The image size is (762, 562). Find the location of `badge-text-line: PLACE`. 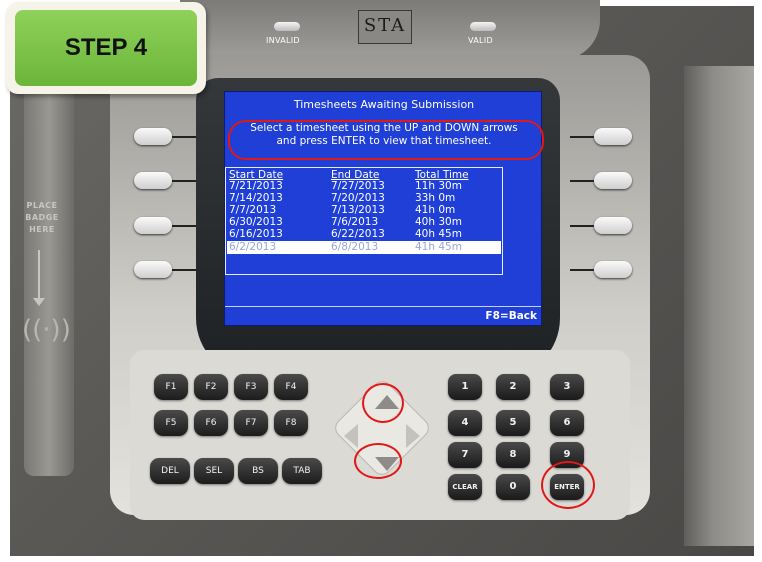

badge-text-line: PLACE is located at coordinates (42, 205).